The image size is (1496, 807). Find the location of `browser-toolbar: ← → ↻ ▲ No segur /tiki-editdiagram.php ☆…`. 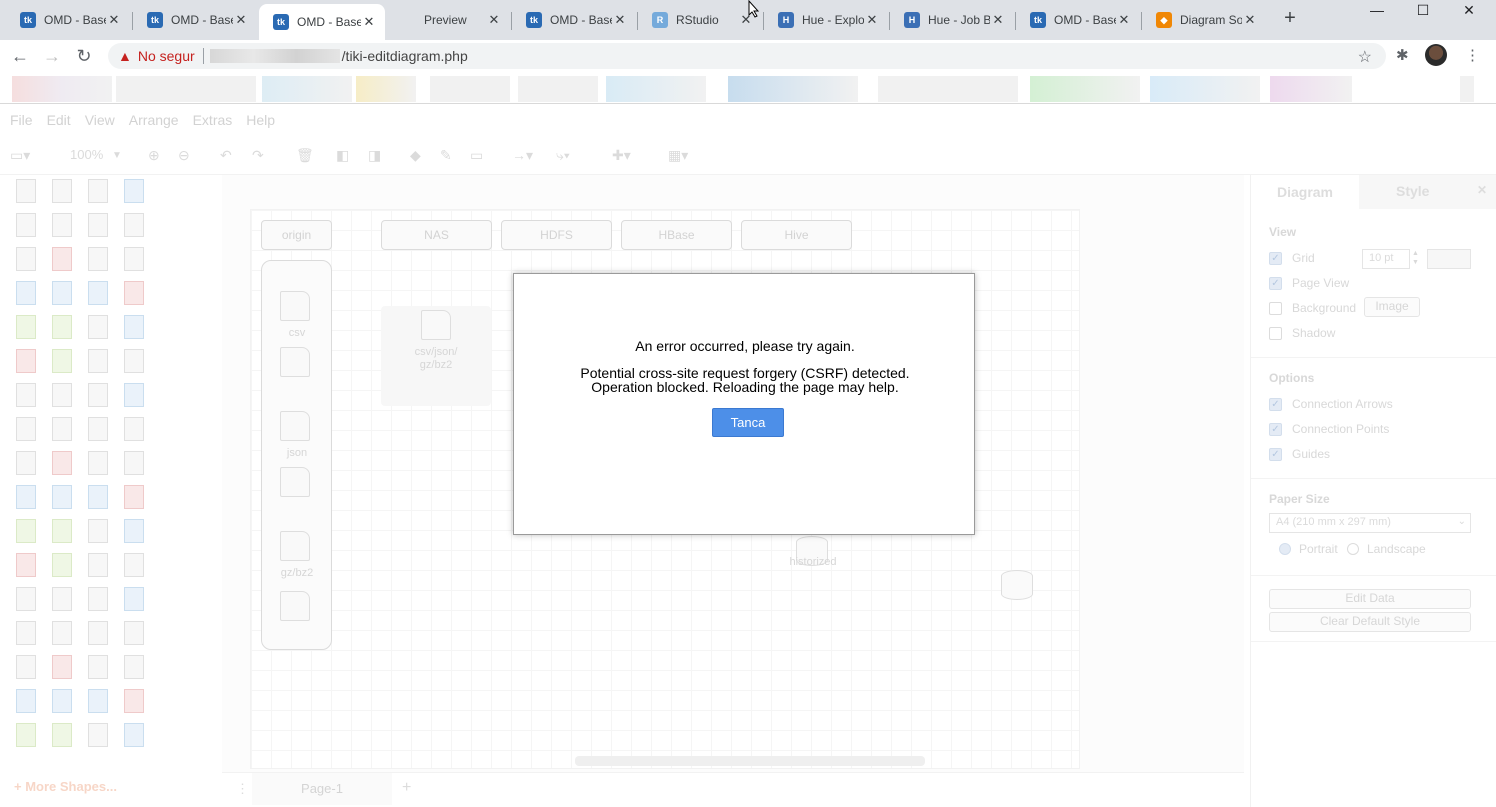

browser-toolbar: ← → ↻ ▲ No segur /tiki-editdiagram.php ☆… is located at coordinates (748, 56).